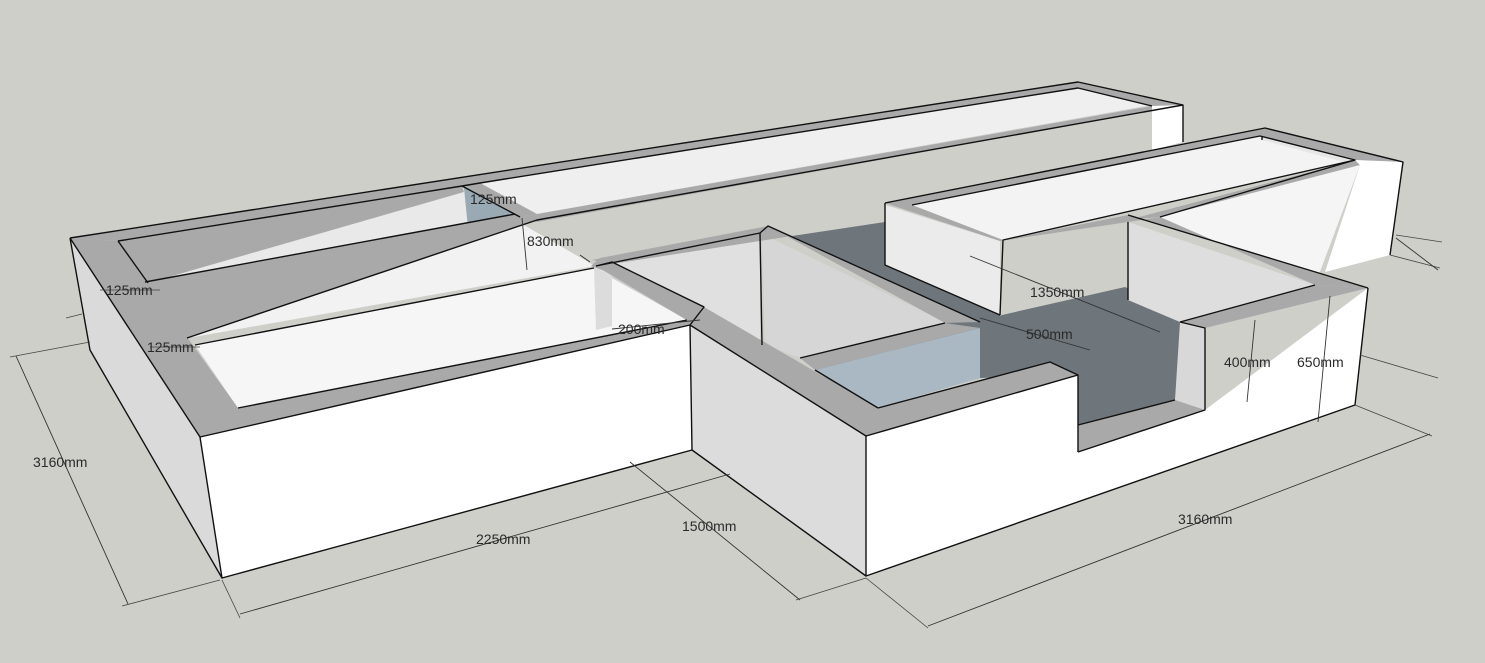 This screenshot has width=1485, height=663. I want to click on dim-650mm: 650mm, so click(1320, 362).